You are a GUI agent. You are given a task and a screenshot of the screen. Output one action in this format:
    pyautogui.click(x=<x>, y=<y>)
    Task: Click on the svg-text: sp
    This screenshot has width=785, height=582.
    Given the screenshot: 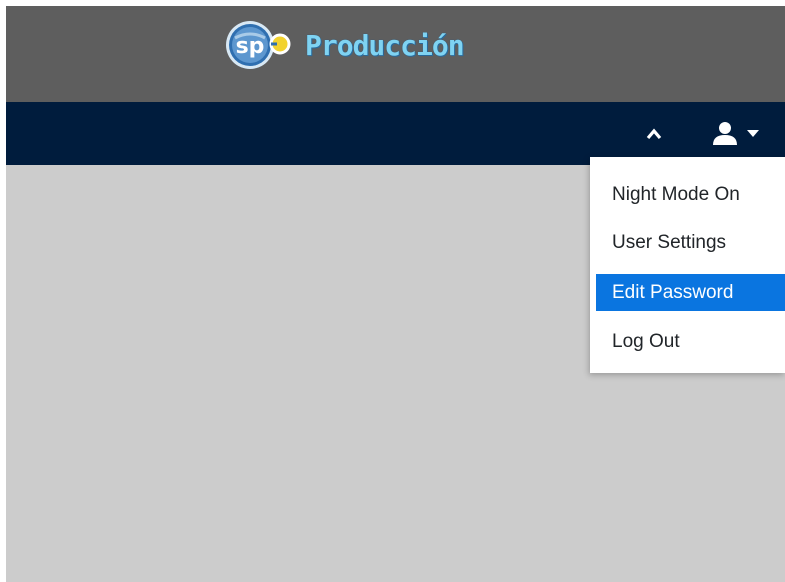 What is the action you would take?
    pyautogui.click(x=250, y=46)
    